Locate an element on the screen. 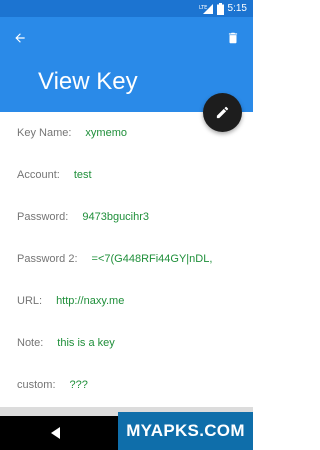 Image resolution: width=320 pixels, height=450 pixels. field-account: Account: test is located at coordinates (54, 175).